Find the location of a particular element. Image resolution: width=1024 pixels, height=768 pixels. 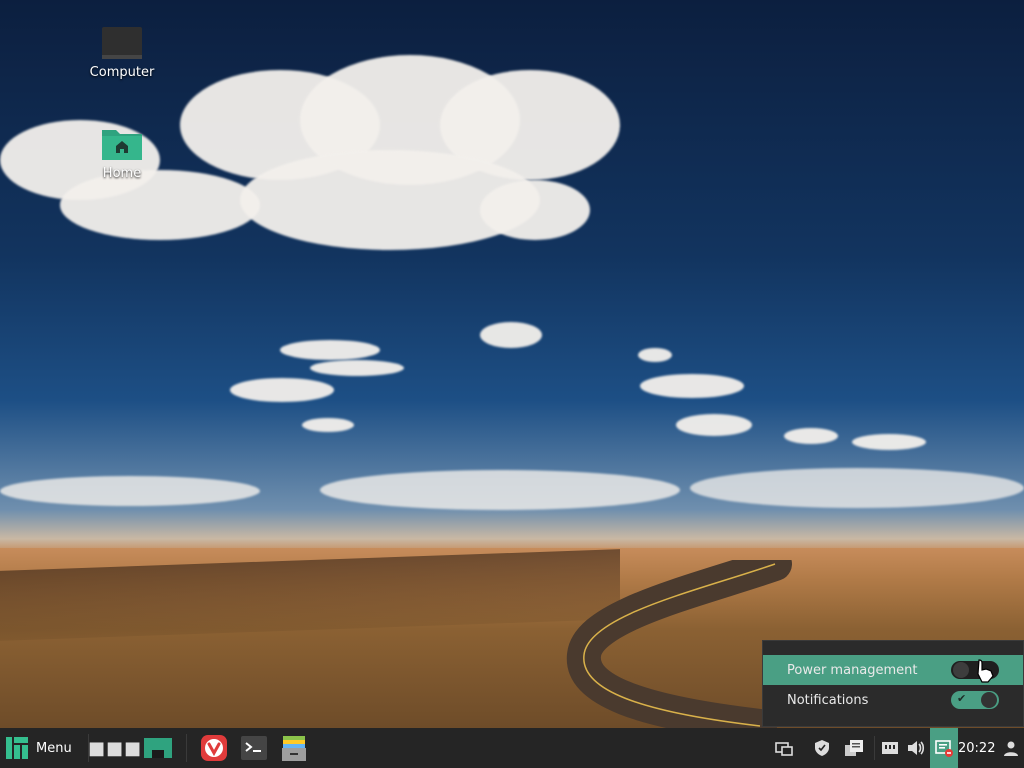

dots-icon: ■■■ is located at coordinates (115, 748).